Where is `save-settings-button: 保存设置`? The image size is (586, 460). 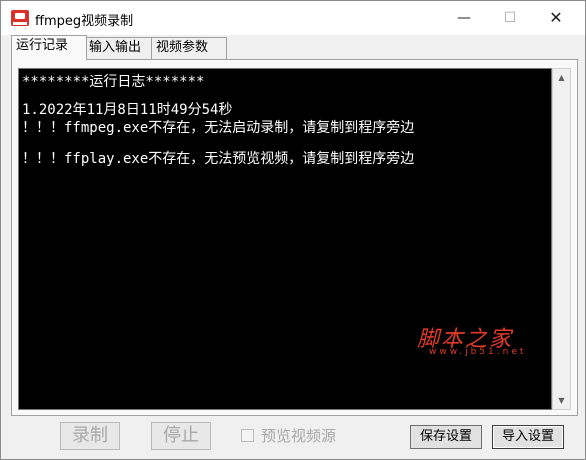
save-settings-button: 保存设置 is located at coordinates (446, 437).